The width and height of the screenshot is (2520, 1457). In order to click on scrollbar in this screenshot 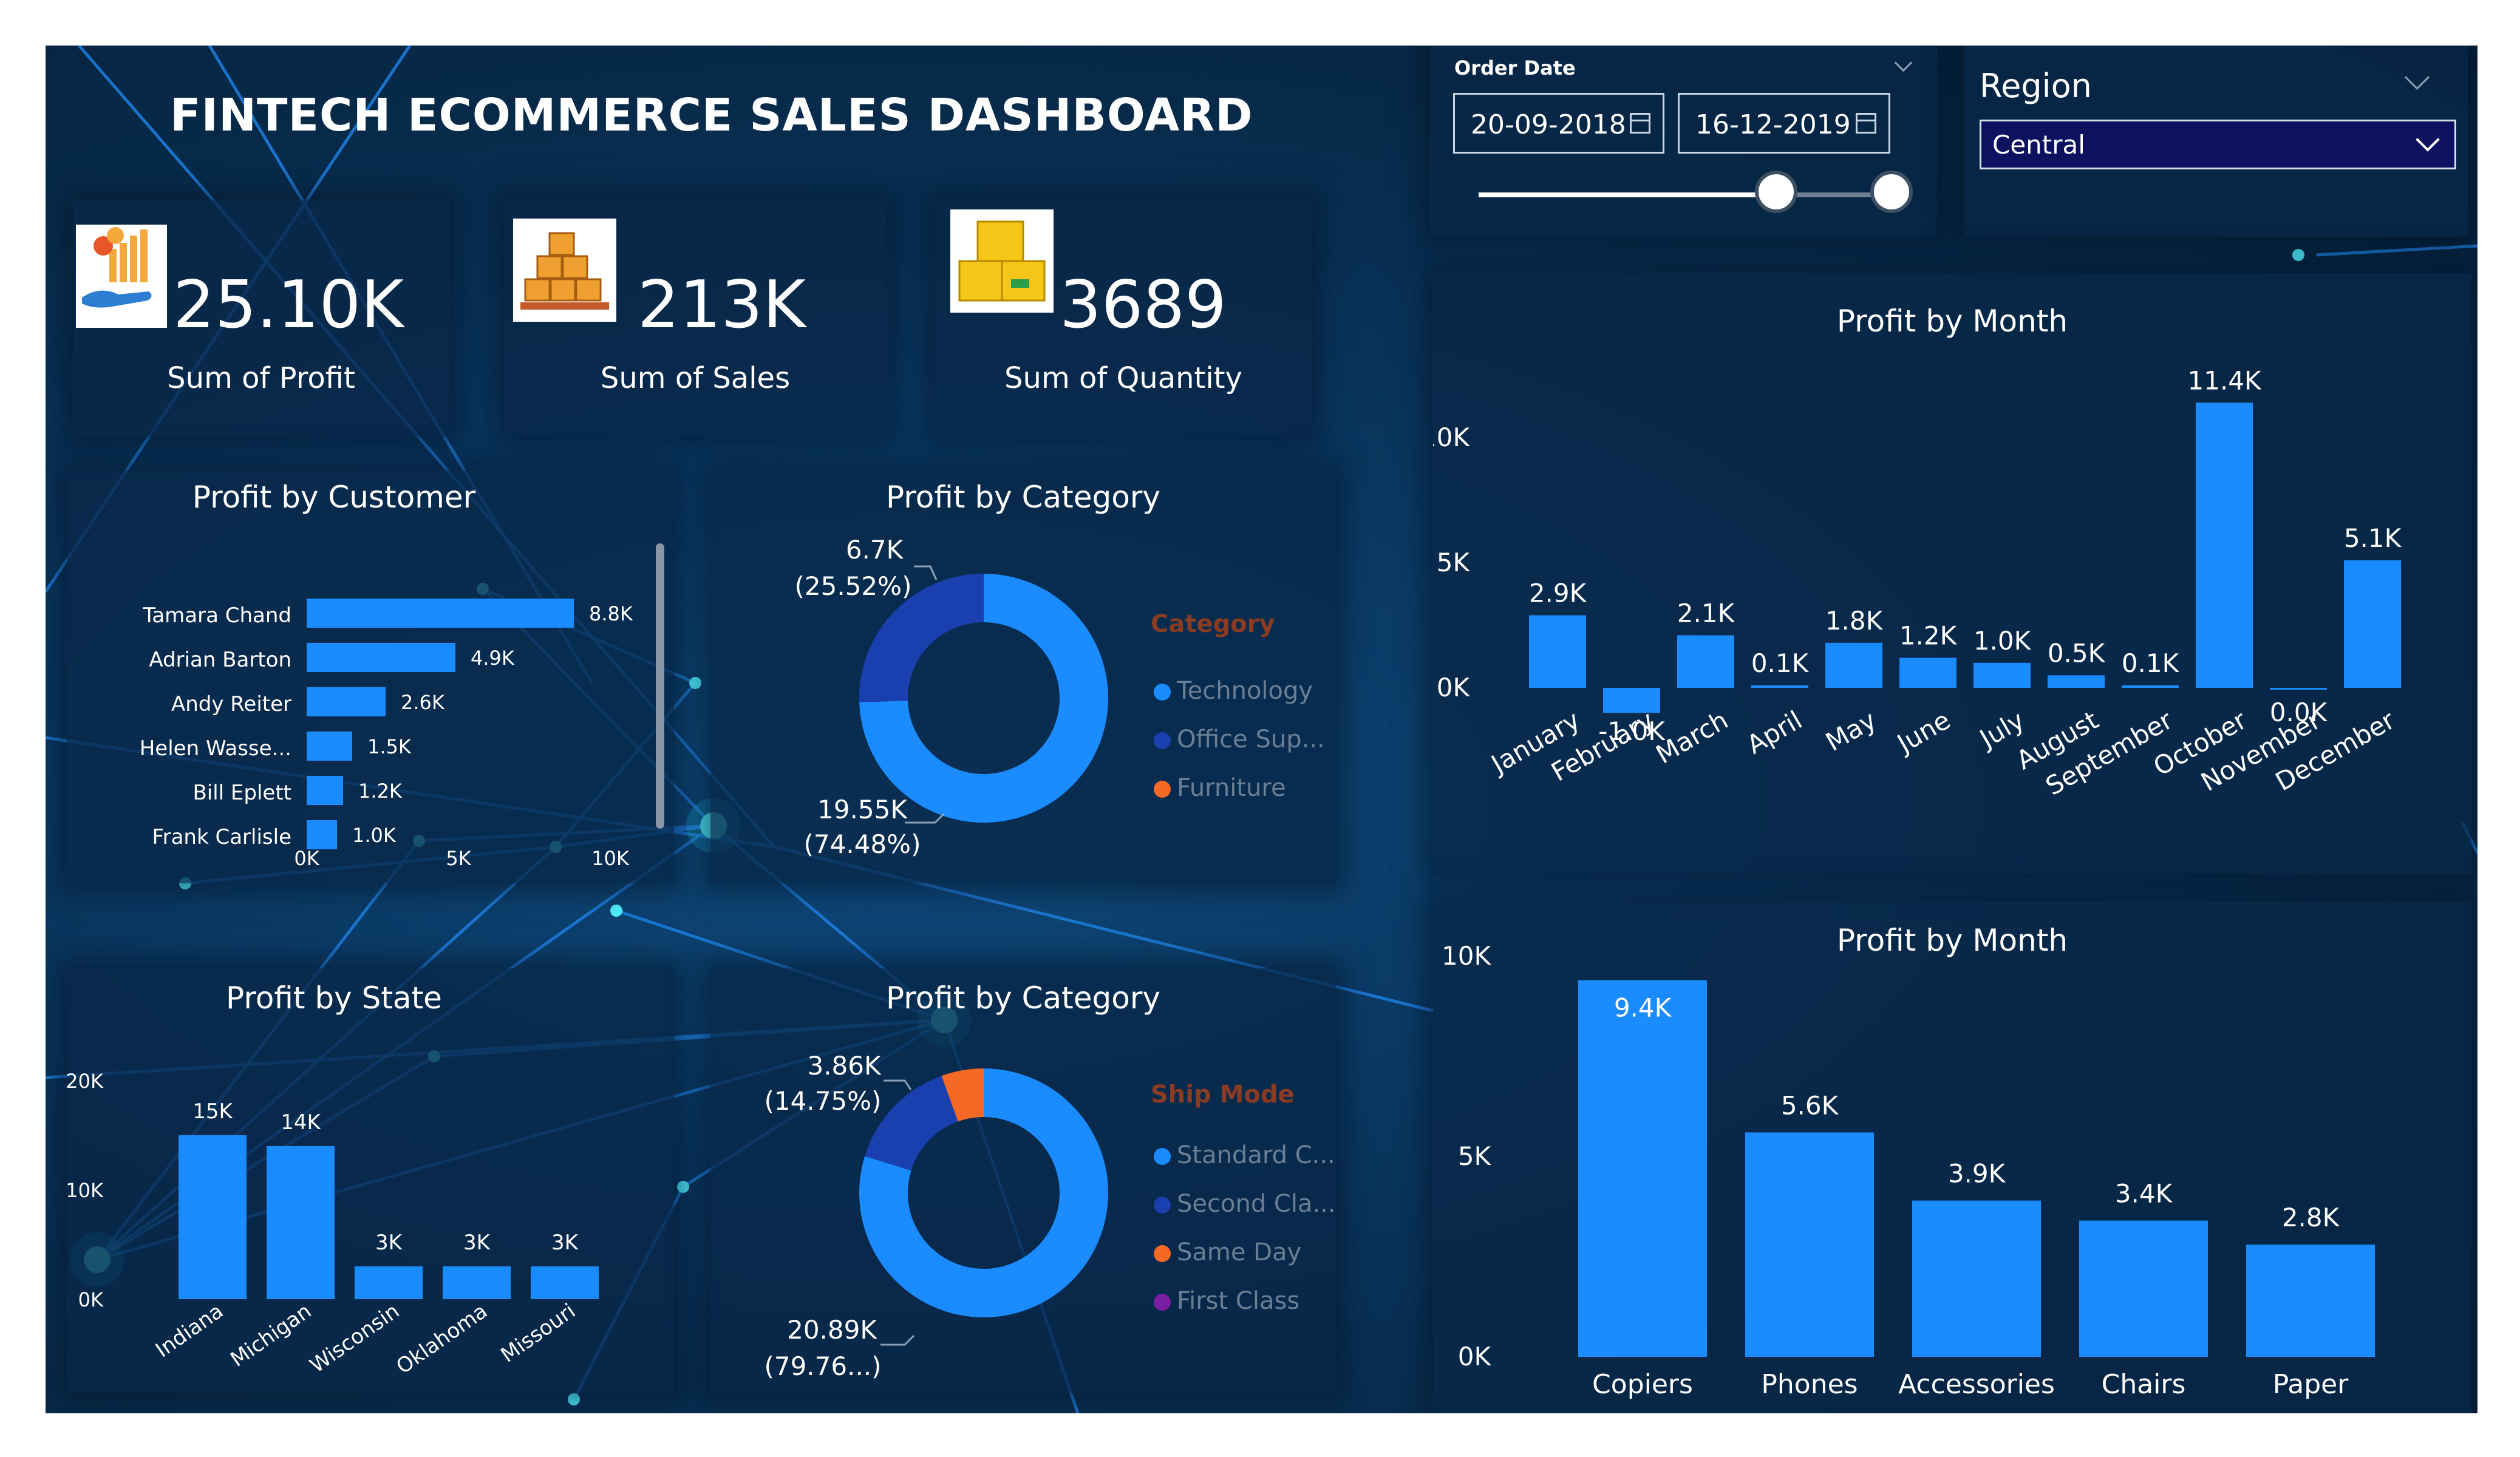, I will do `click(660, 686)`.